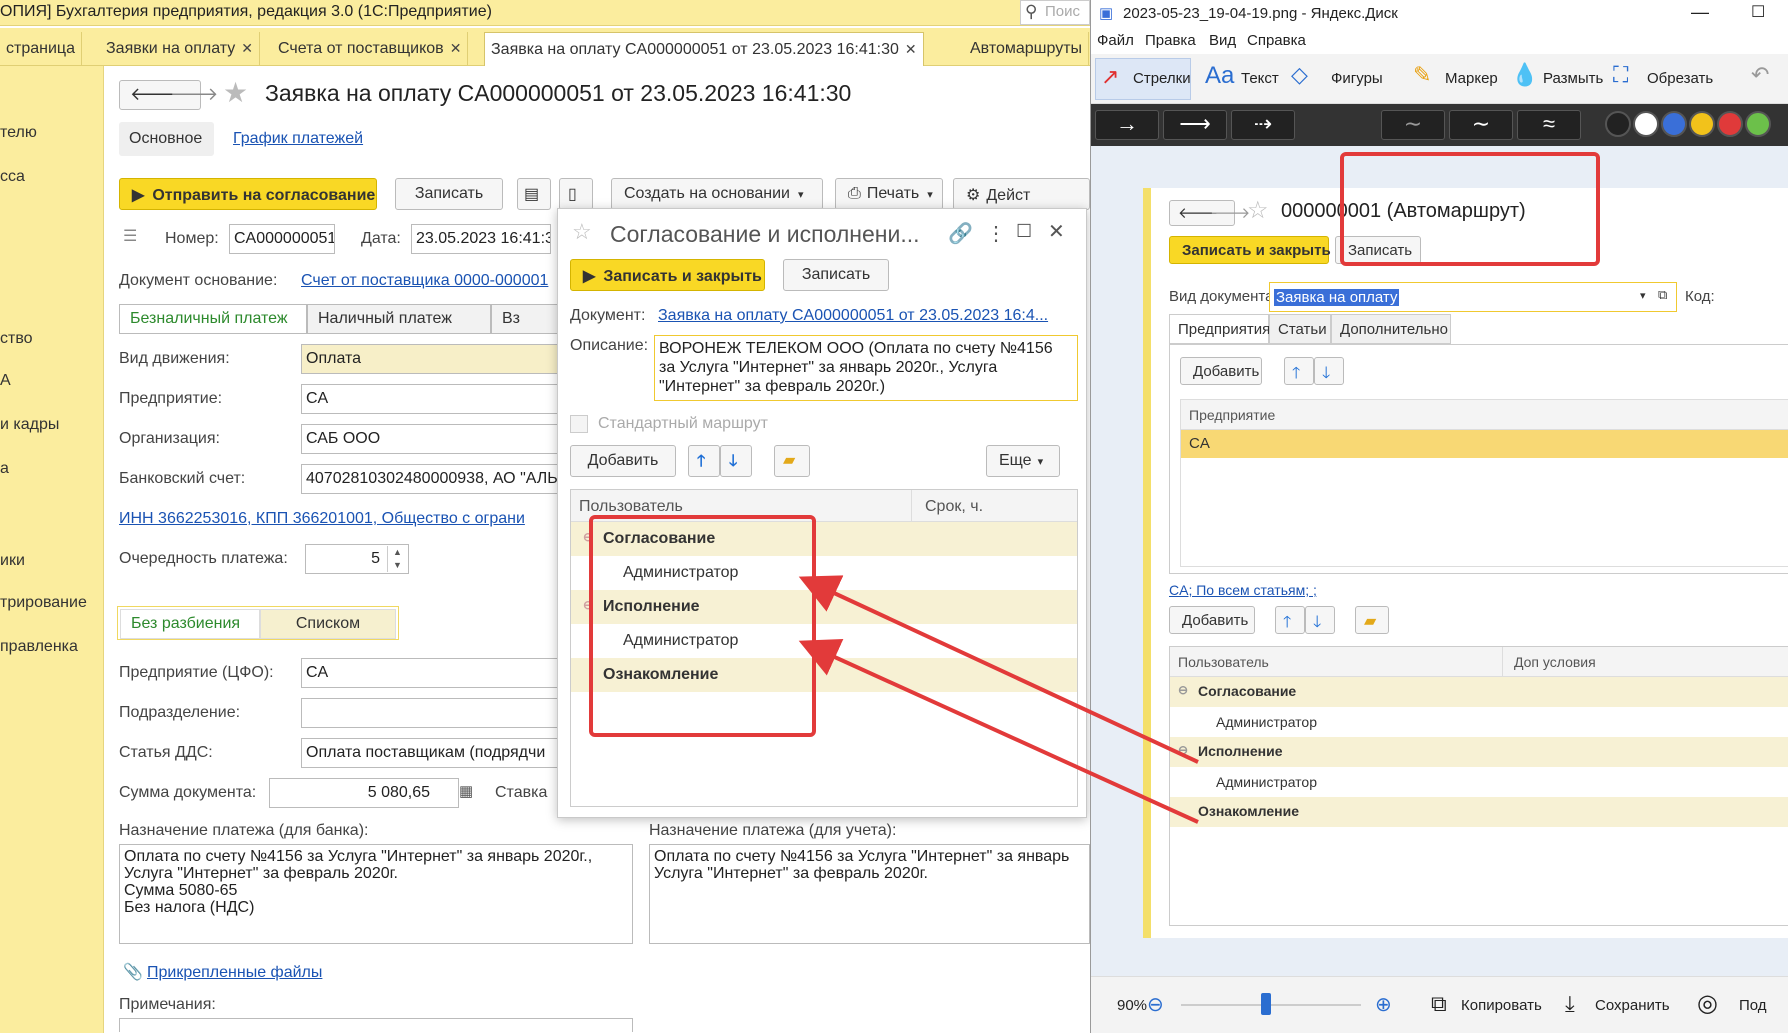 This screenshot has width=1788, height=1033. What do you see at coordinates (1162, 78) in the screenshot?
I see `tool-arrows: Стрелки` at bounding box center [1162, 78].